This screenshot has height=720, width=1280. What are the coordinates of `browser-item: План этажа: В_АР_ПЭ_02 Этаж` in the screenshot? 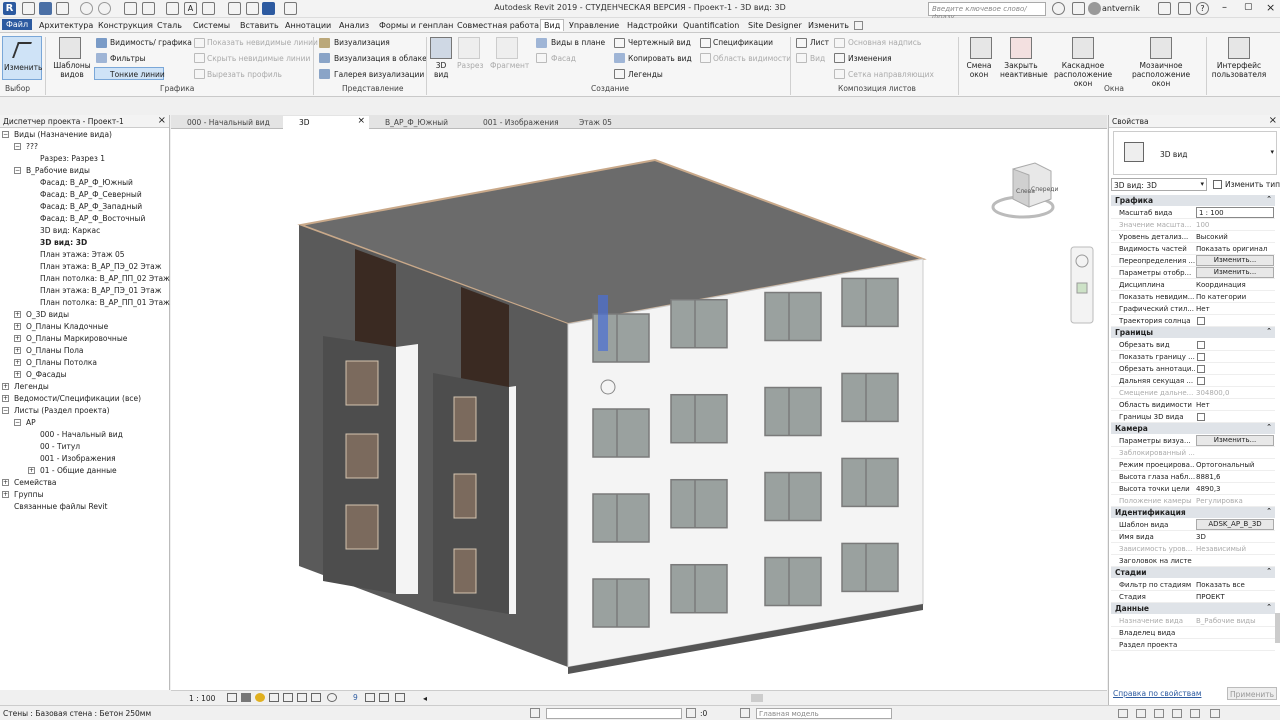 It's located at (100, 266).